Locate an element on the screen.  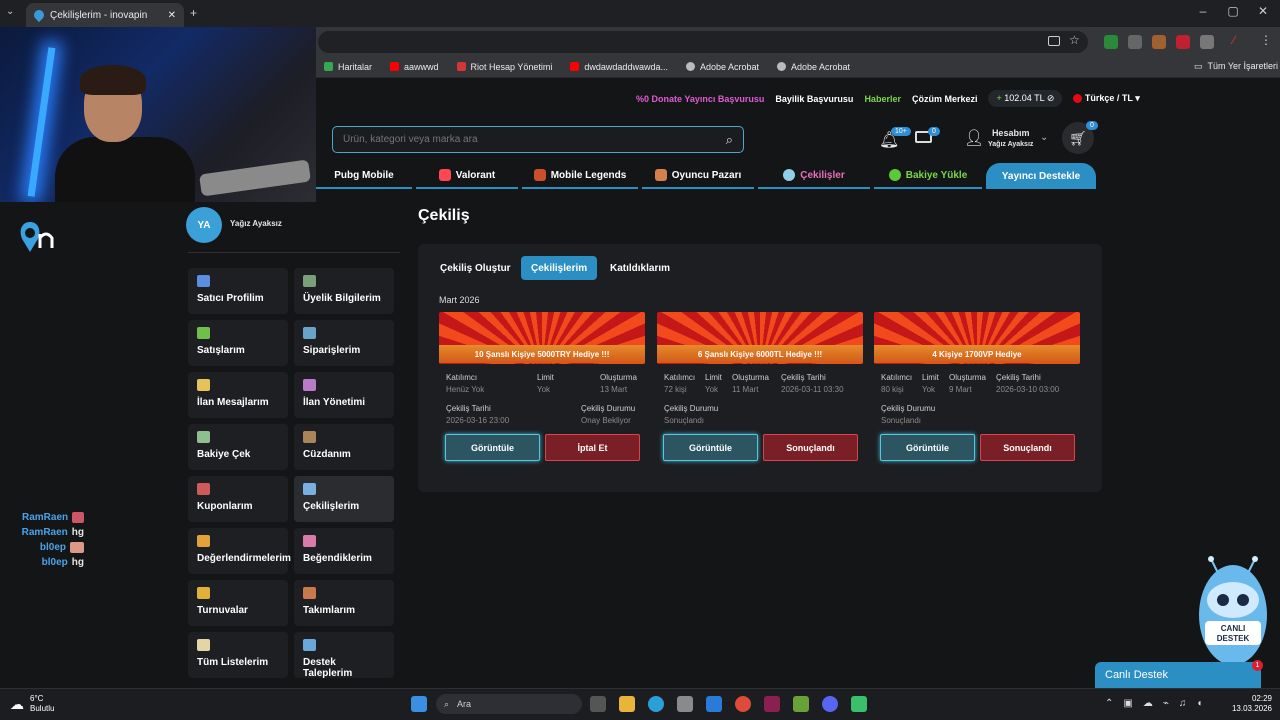
mail-app-icon is located at coordinates (714, 704).